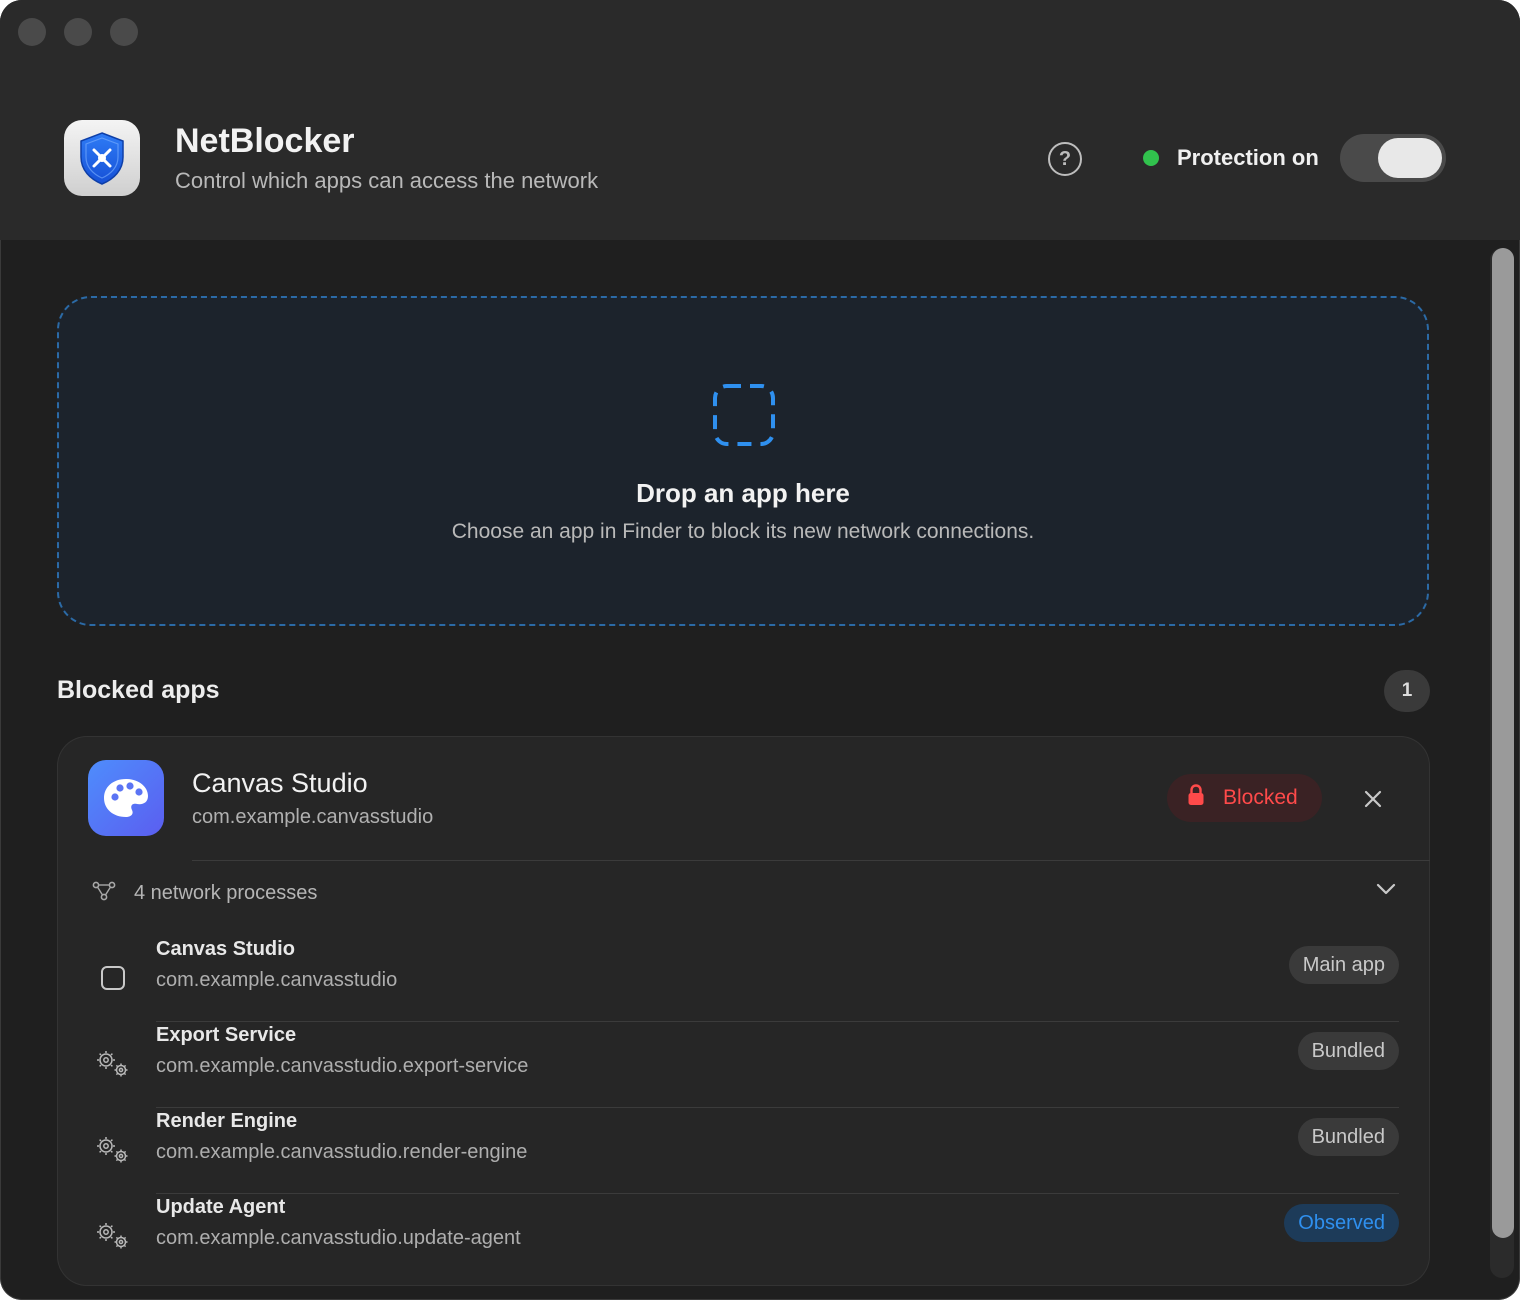  What do you see at coordinates (313, 817) in the screenshot?
I see `app-bundle-id: com.example.canvasstudio` at bounding box center [313, 817].